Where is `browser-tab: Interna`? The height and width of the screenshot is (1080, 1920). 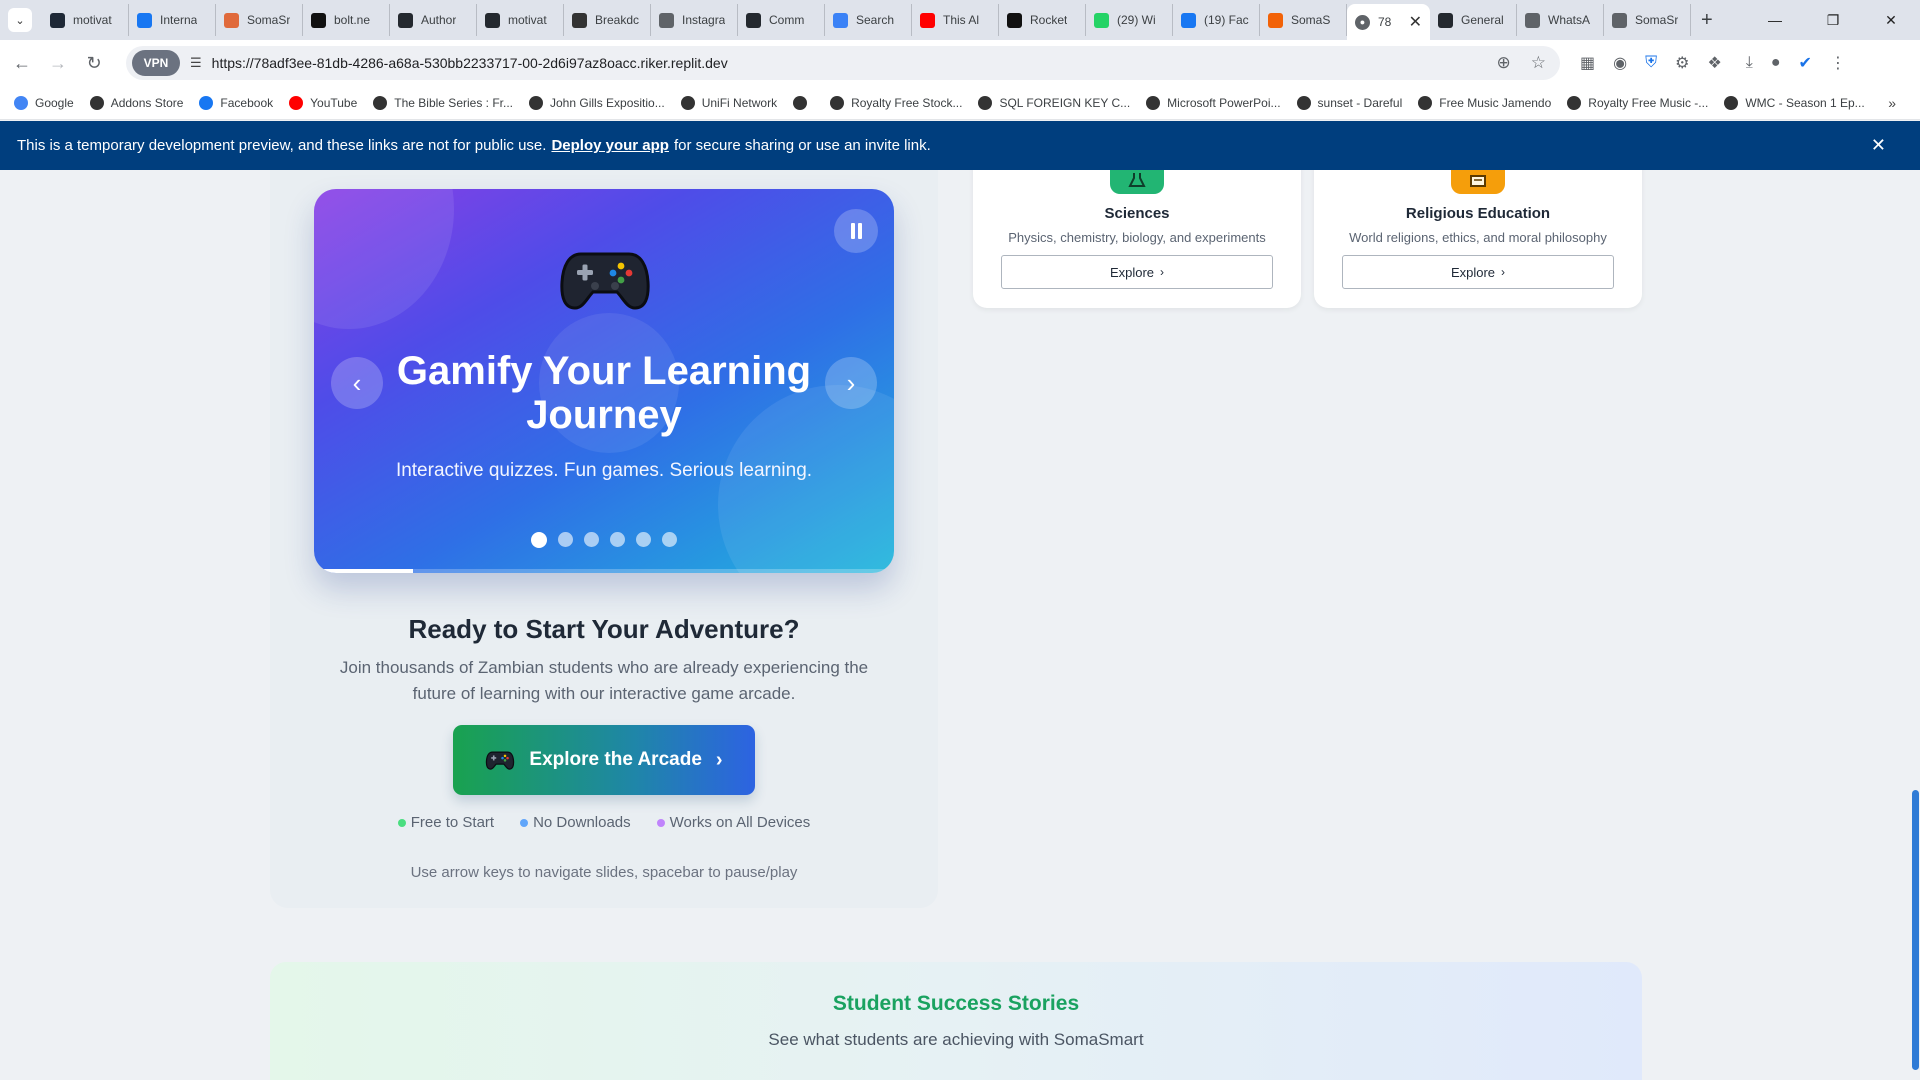 browser-tab: Interna is located at coordinates (172, 20).